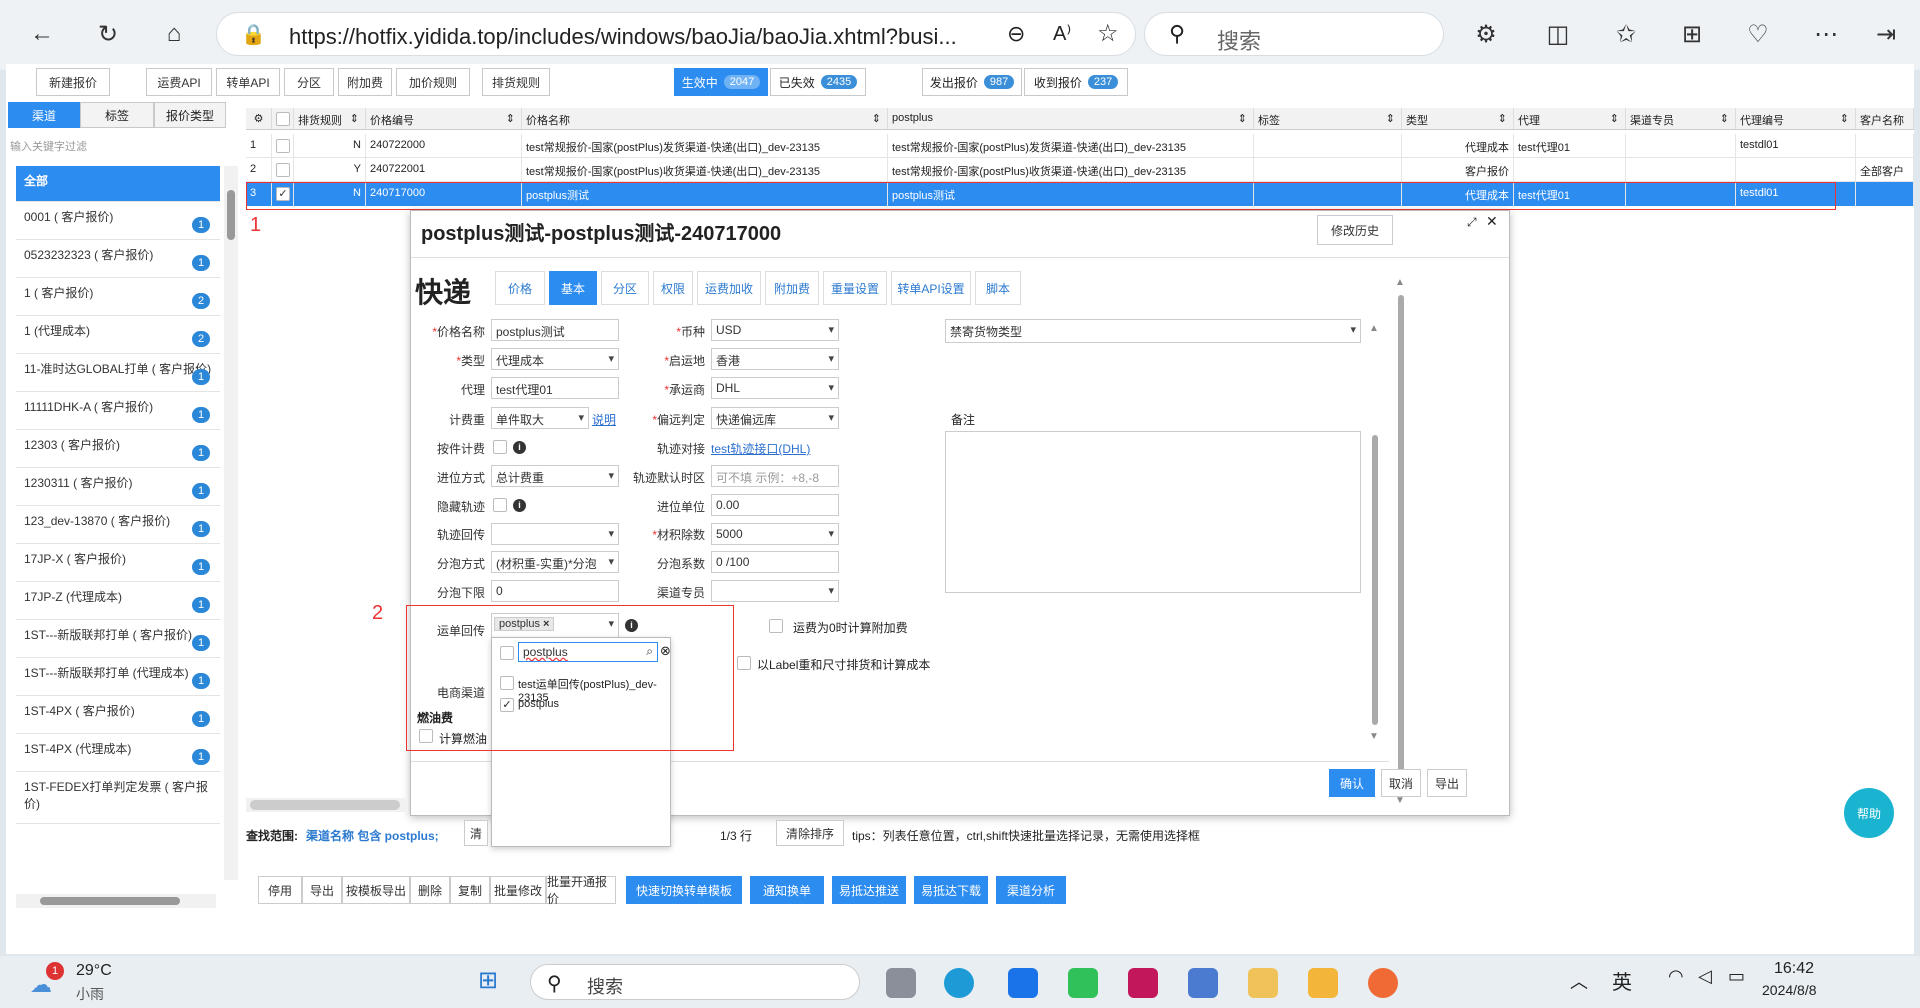  I want to click on scroll-down-icon: ▼, so click(1374, 736).